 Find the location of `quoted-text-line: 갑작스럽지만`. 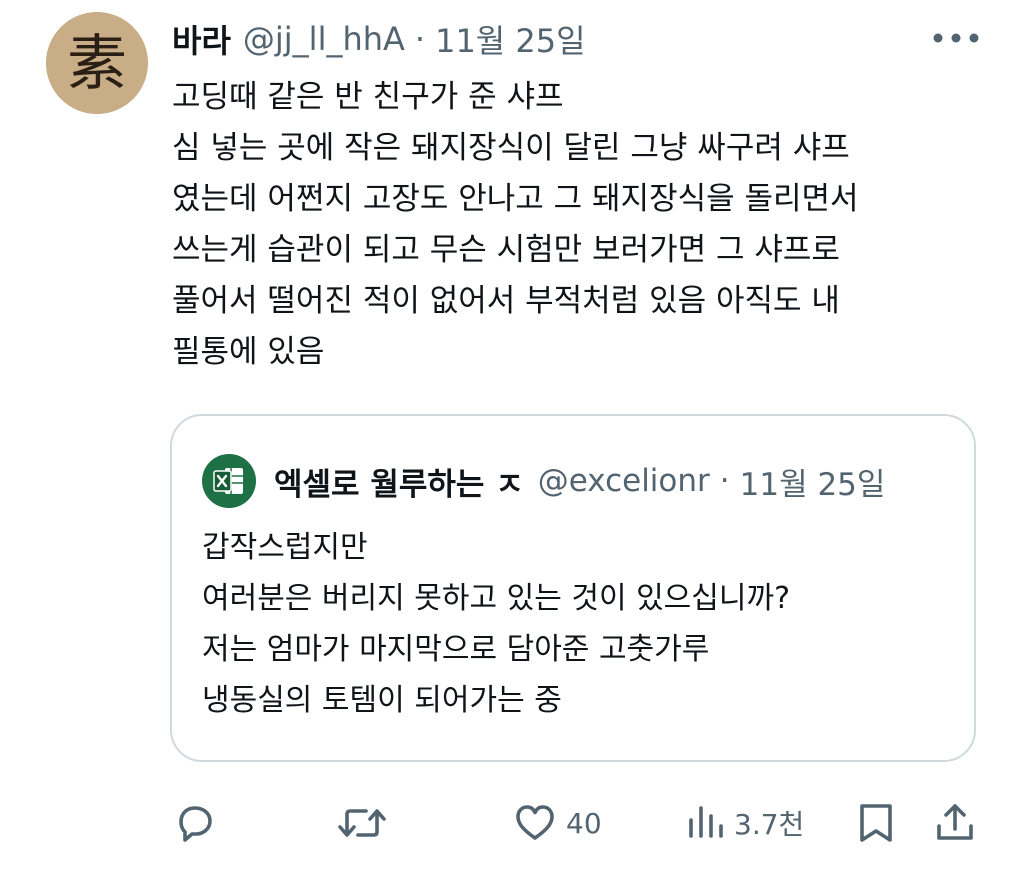

quoted-text-line: 갑작스럽지만 is located at coordinates (285, 547).